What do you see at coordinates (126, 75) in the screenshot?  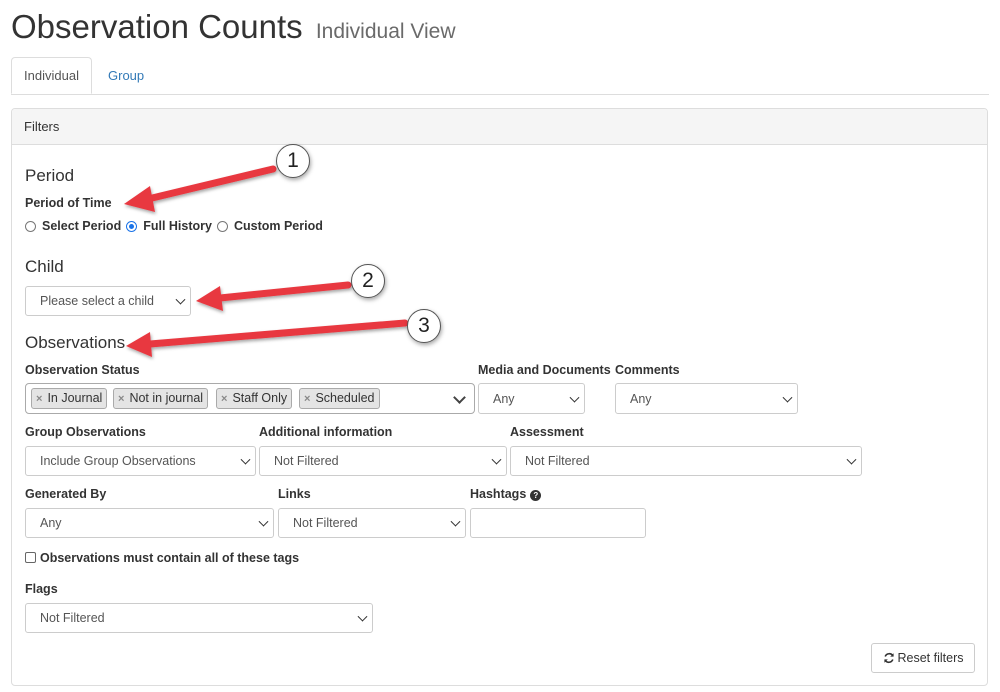 I see `tab-group: Group` at bounding box center [126, 75].